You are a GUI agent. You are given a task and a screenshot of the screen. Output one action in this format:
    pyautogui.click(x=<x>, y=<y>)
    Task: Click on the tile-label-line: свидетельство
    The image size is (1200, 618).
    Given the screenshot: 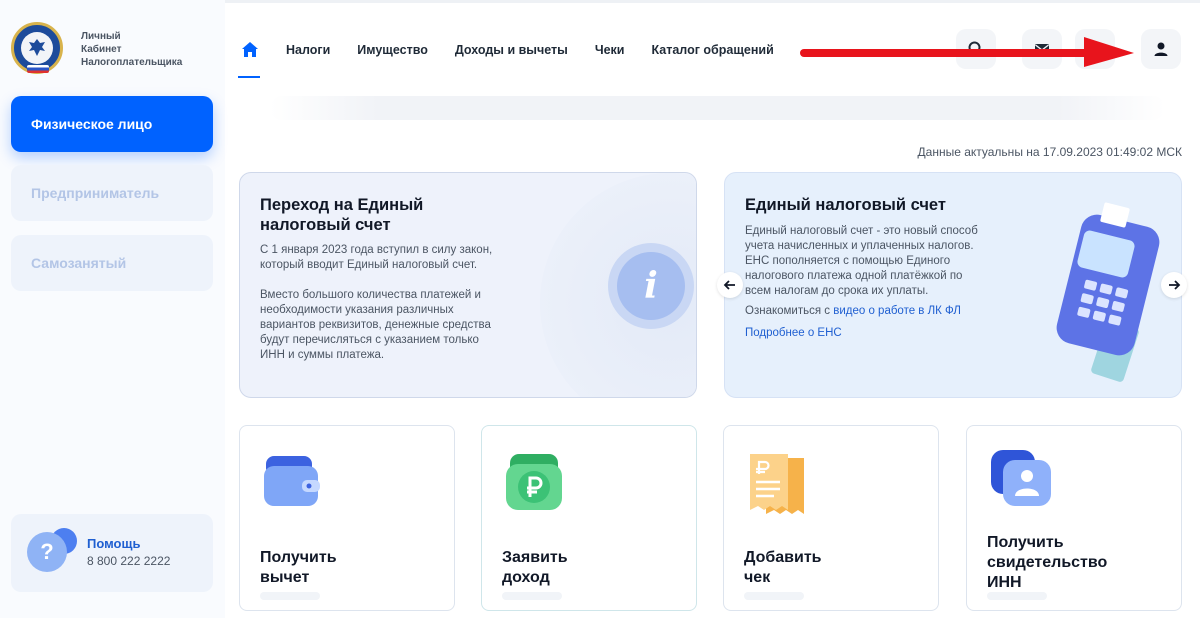 What is the action you would take?
    pyautogui.click(x=1047, y=562)
    